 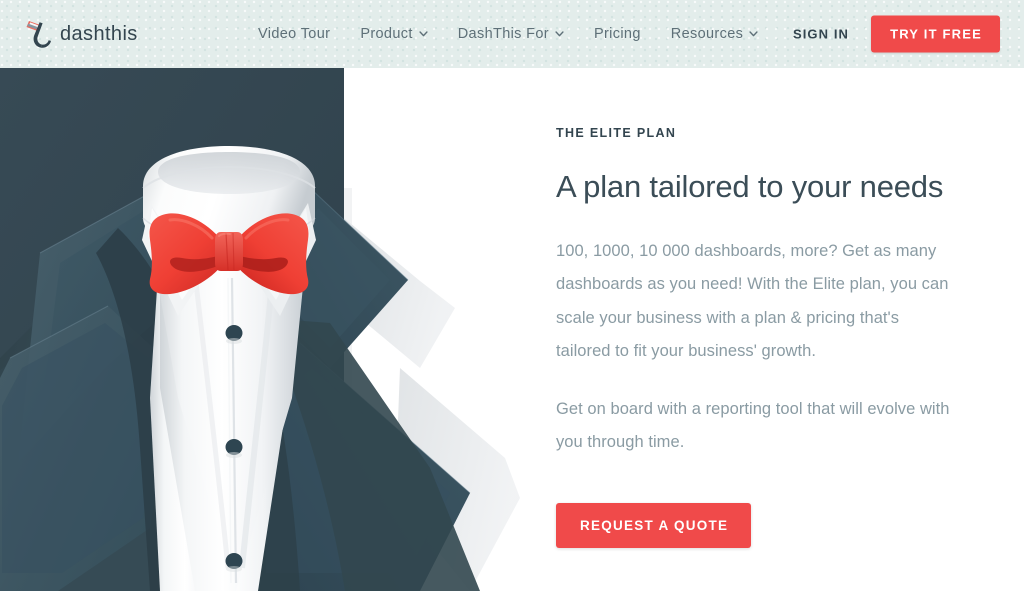 I want to click on nav-item-dashthis-for: DashThis For, so click(x=514, y=34).